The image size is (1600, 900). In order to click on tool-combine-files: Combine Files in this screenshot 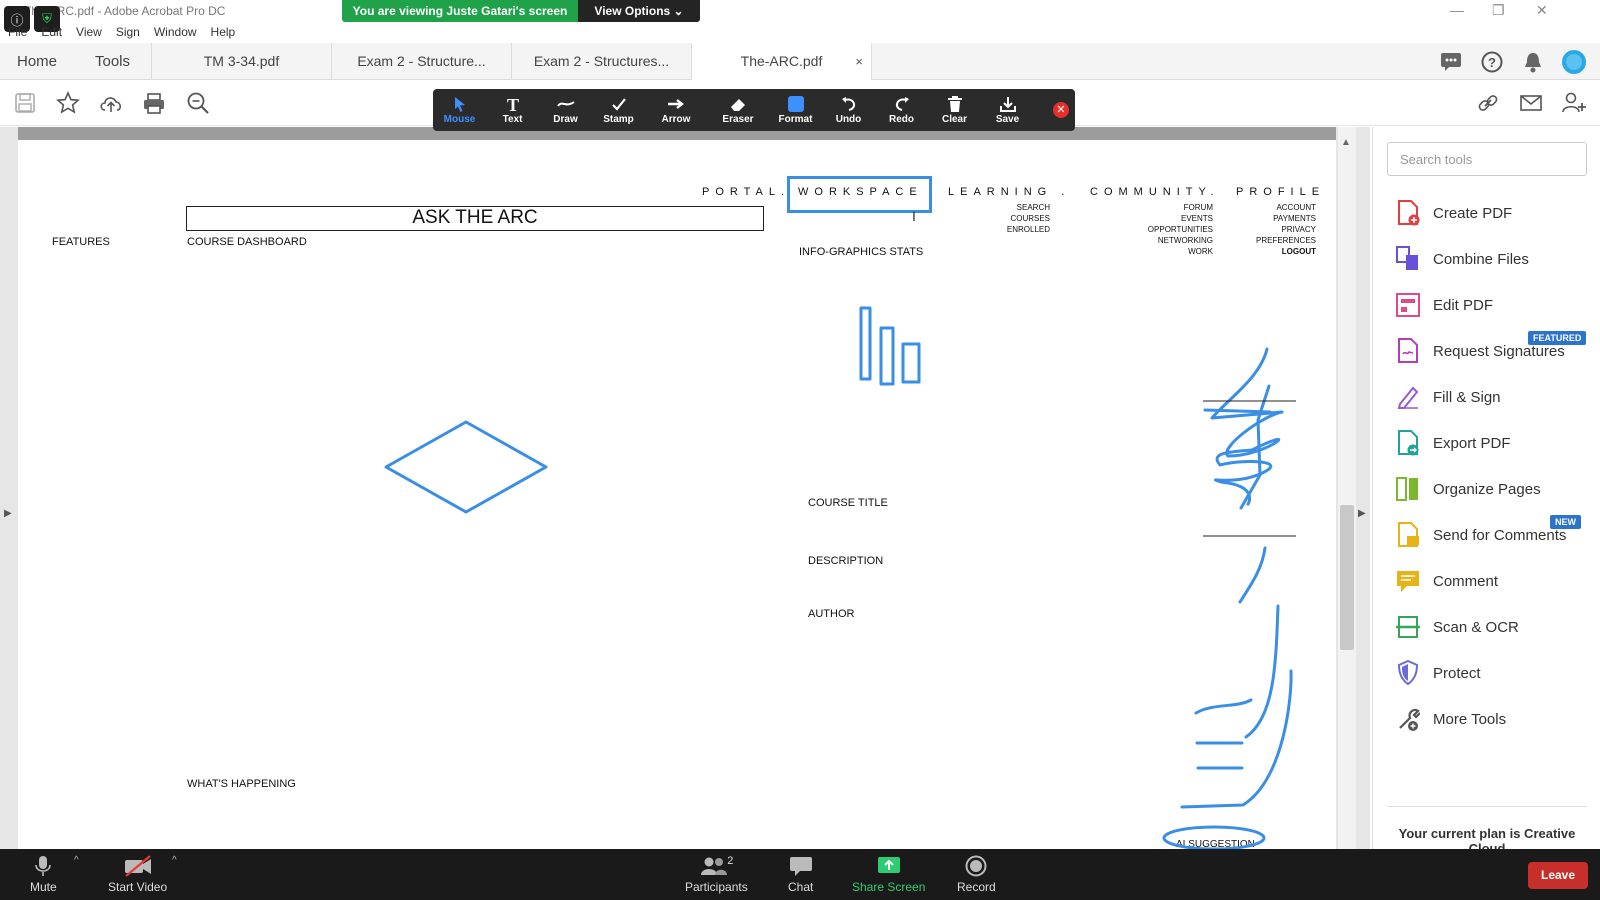, I will do `click(1462, 259)`.